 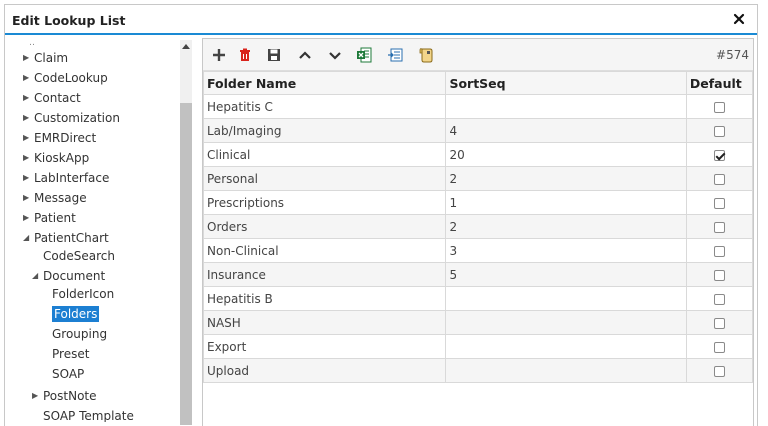 What do you see at coordinates (566, 154) in the screenshot?
I see `cell-sortseq: 20` at bounding box center [566, 154].